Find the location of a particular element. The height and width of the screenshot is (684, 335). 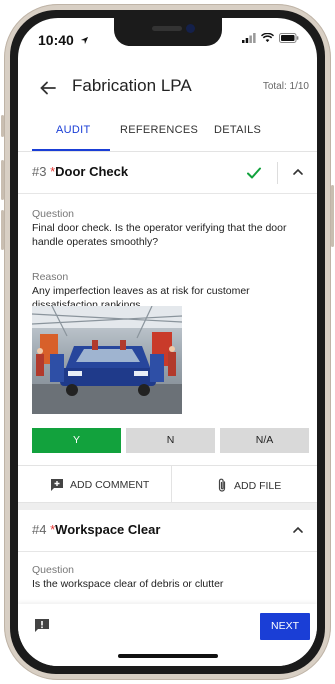

page-title: Fabrication LPA is located at coordinates (132, 85).